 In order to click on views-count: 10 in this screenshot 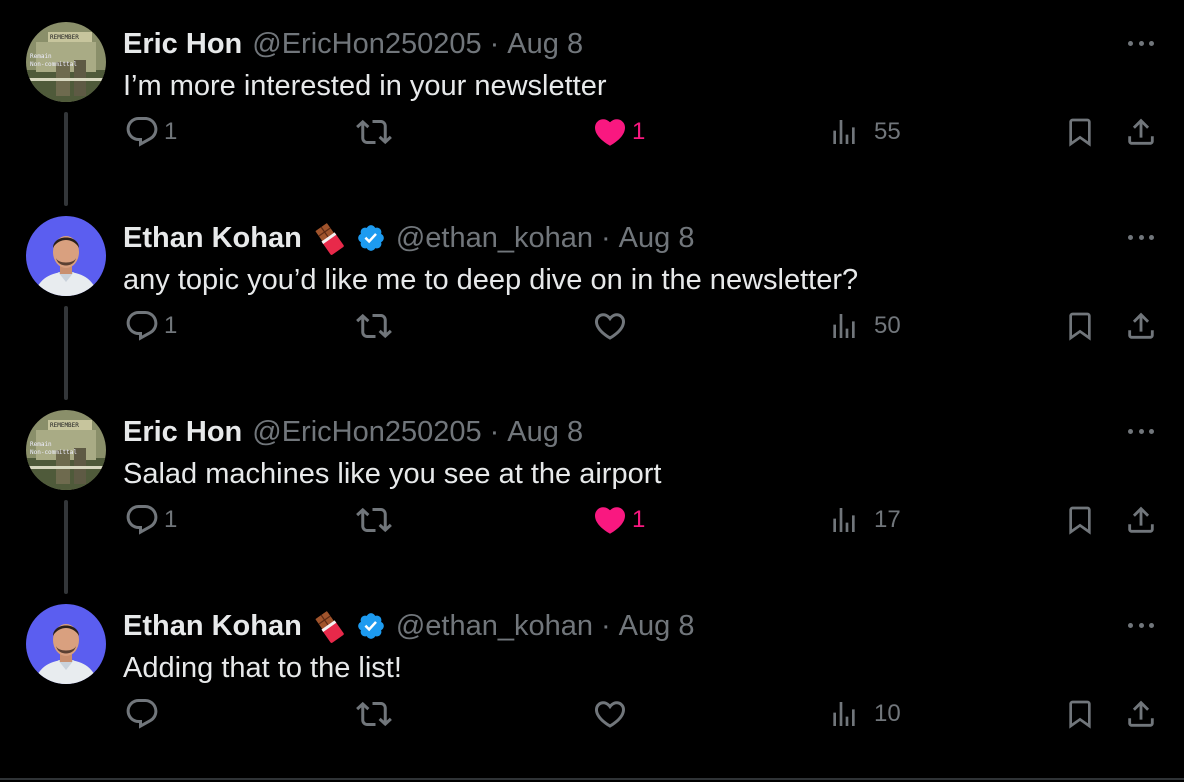, I will do `click(887, 713)`.